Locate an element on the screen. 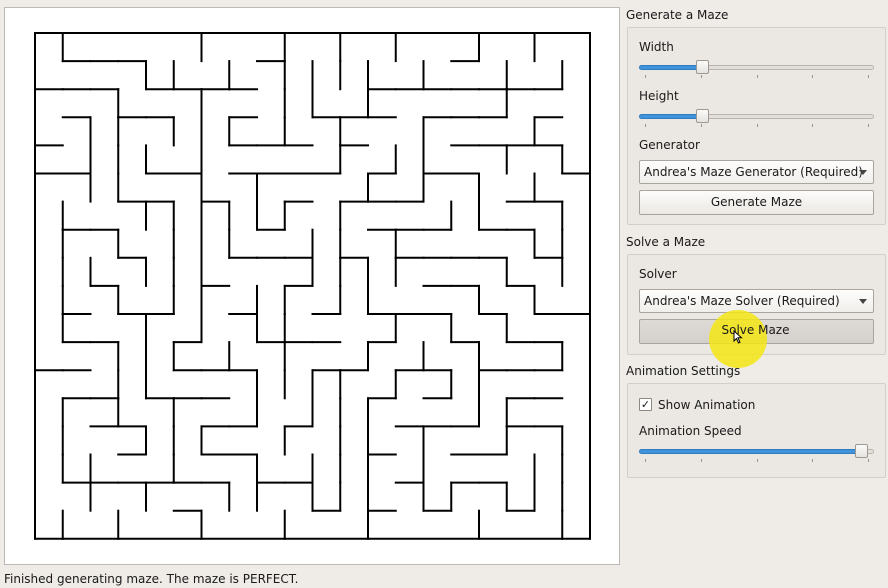 This screenshot has height=588, width=888. width-slider is located at coordinates (756, 69).